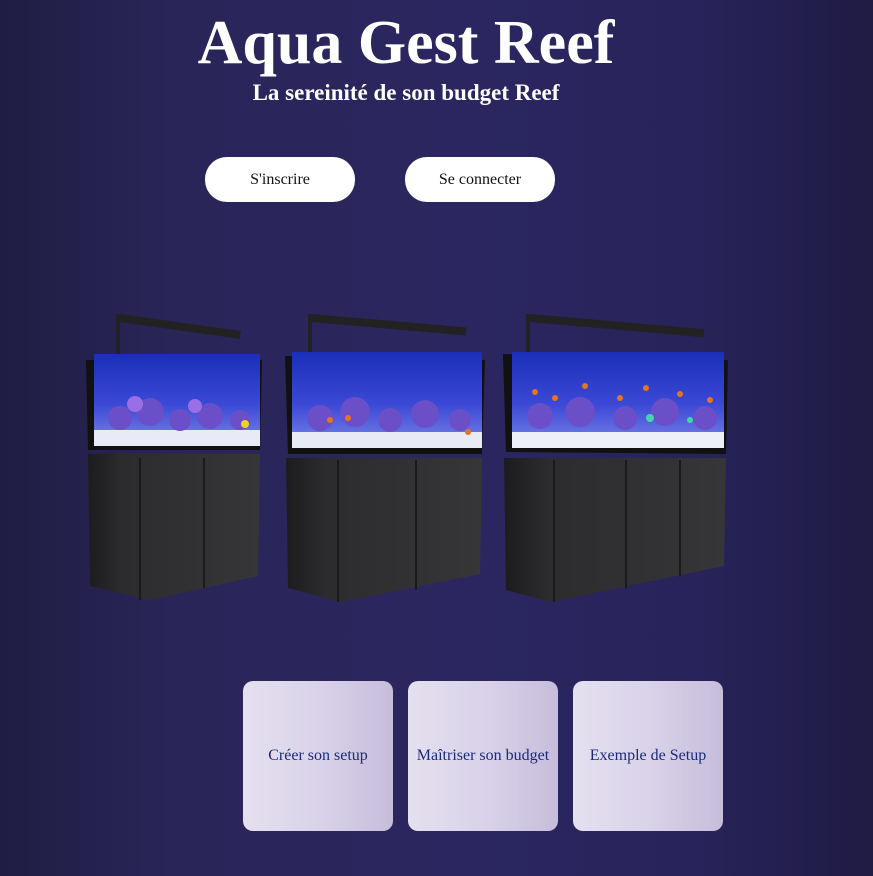 The height and width of the screenshot is (876, 873). Describe the element at coordinates (280, 179) in the screenshot. I see `signup-button: S'inscrire` at that location.